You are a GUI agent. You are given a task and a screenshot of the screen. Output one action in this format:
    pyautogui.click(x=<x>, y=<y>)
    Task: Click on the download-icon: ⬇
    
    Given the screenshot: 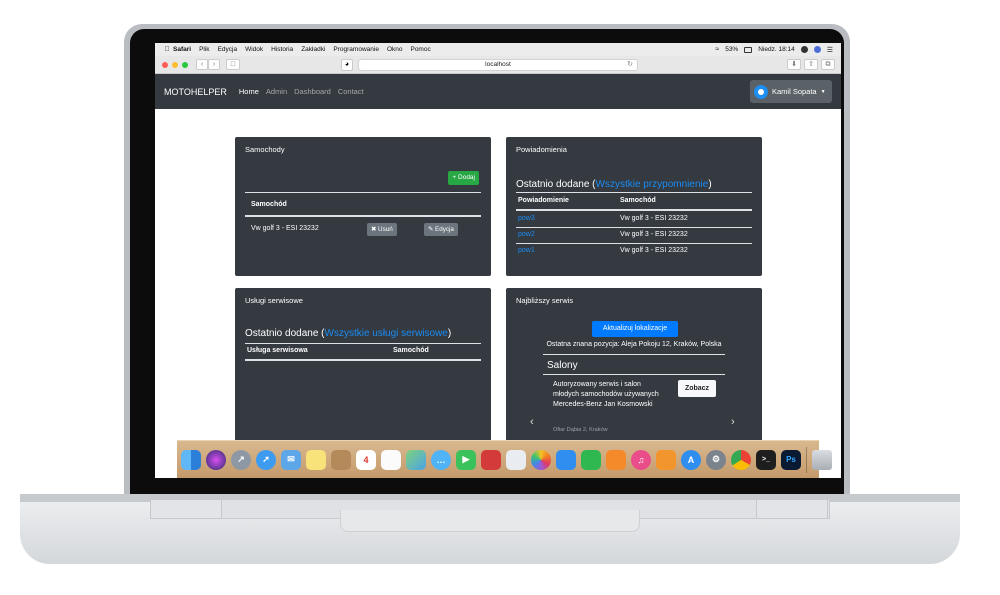 What is the action you would take?
    pyautogui.click(x=794, y=64)
    